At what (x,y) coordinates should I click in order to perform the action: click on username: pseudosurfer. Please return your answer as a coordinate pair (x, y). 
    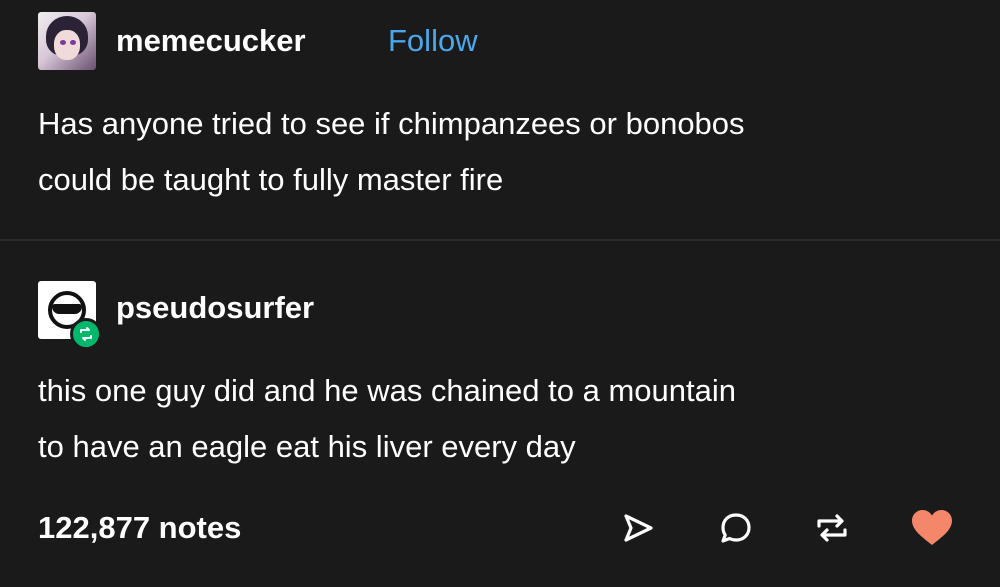
    Looking at the image, I should click on (215, 308).